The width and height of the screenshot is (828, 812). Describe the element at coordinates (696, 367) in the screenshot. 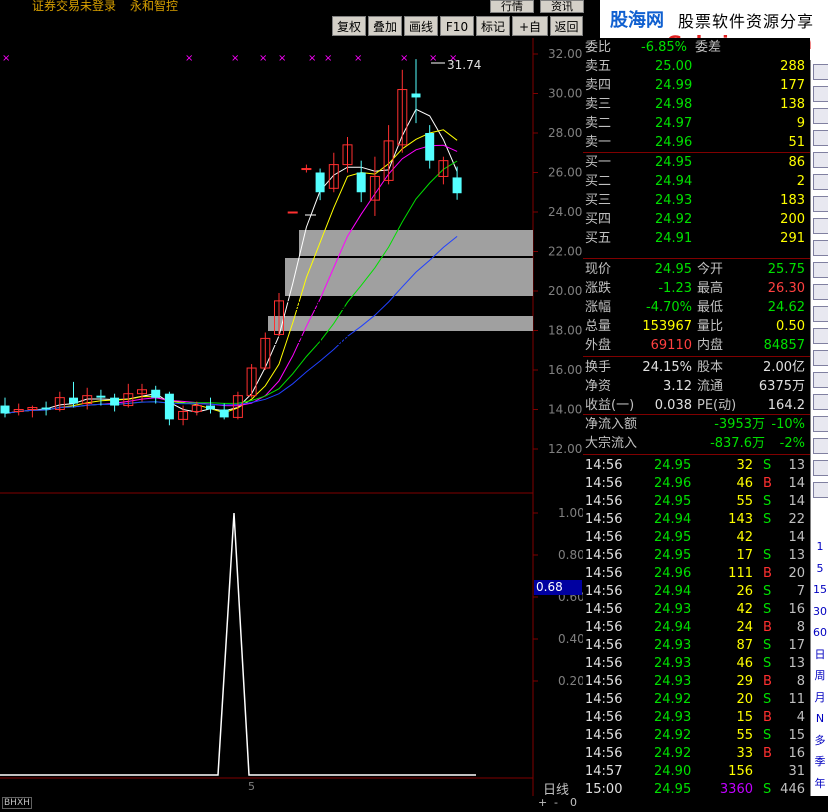

I see `fundamental-row: 换手 24.15% 股本 2.00亿` at that location.